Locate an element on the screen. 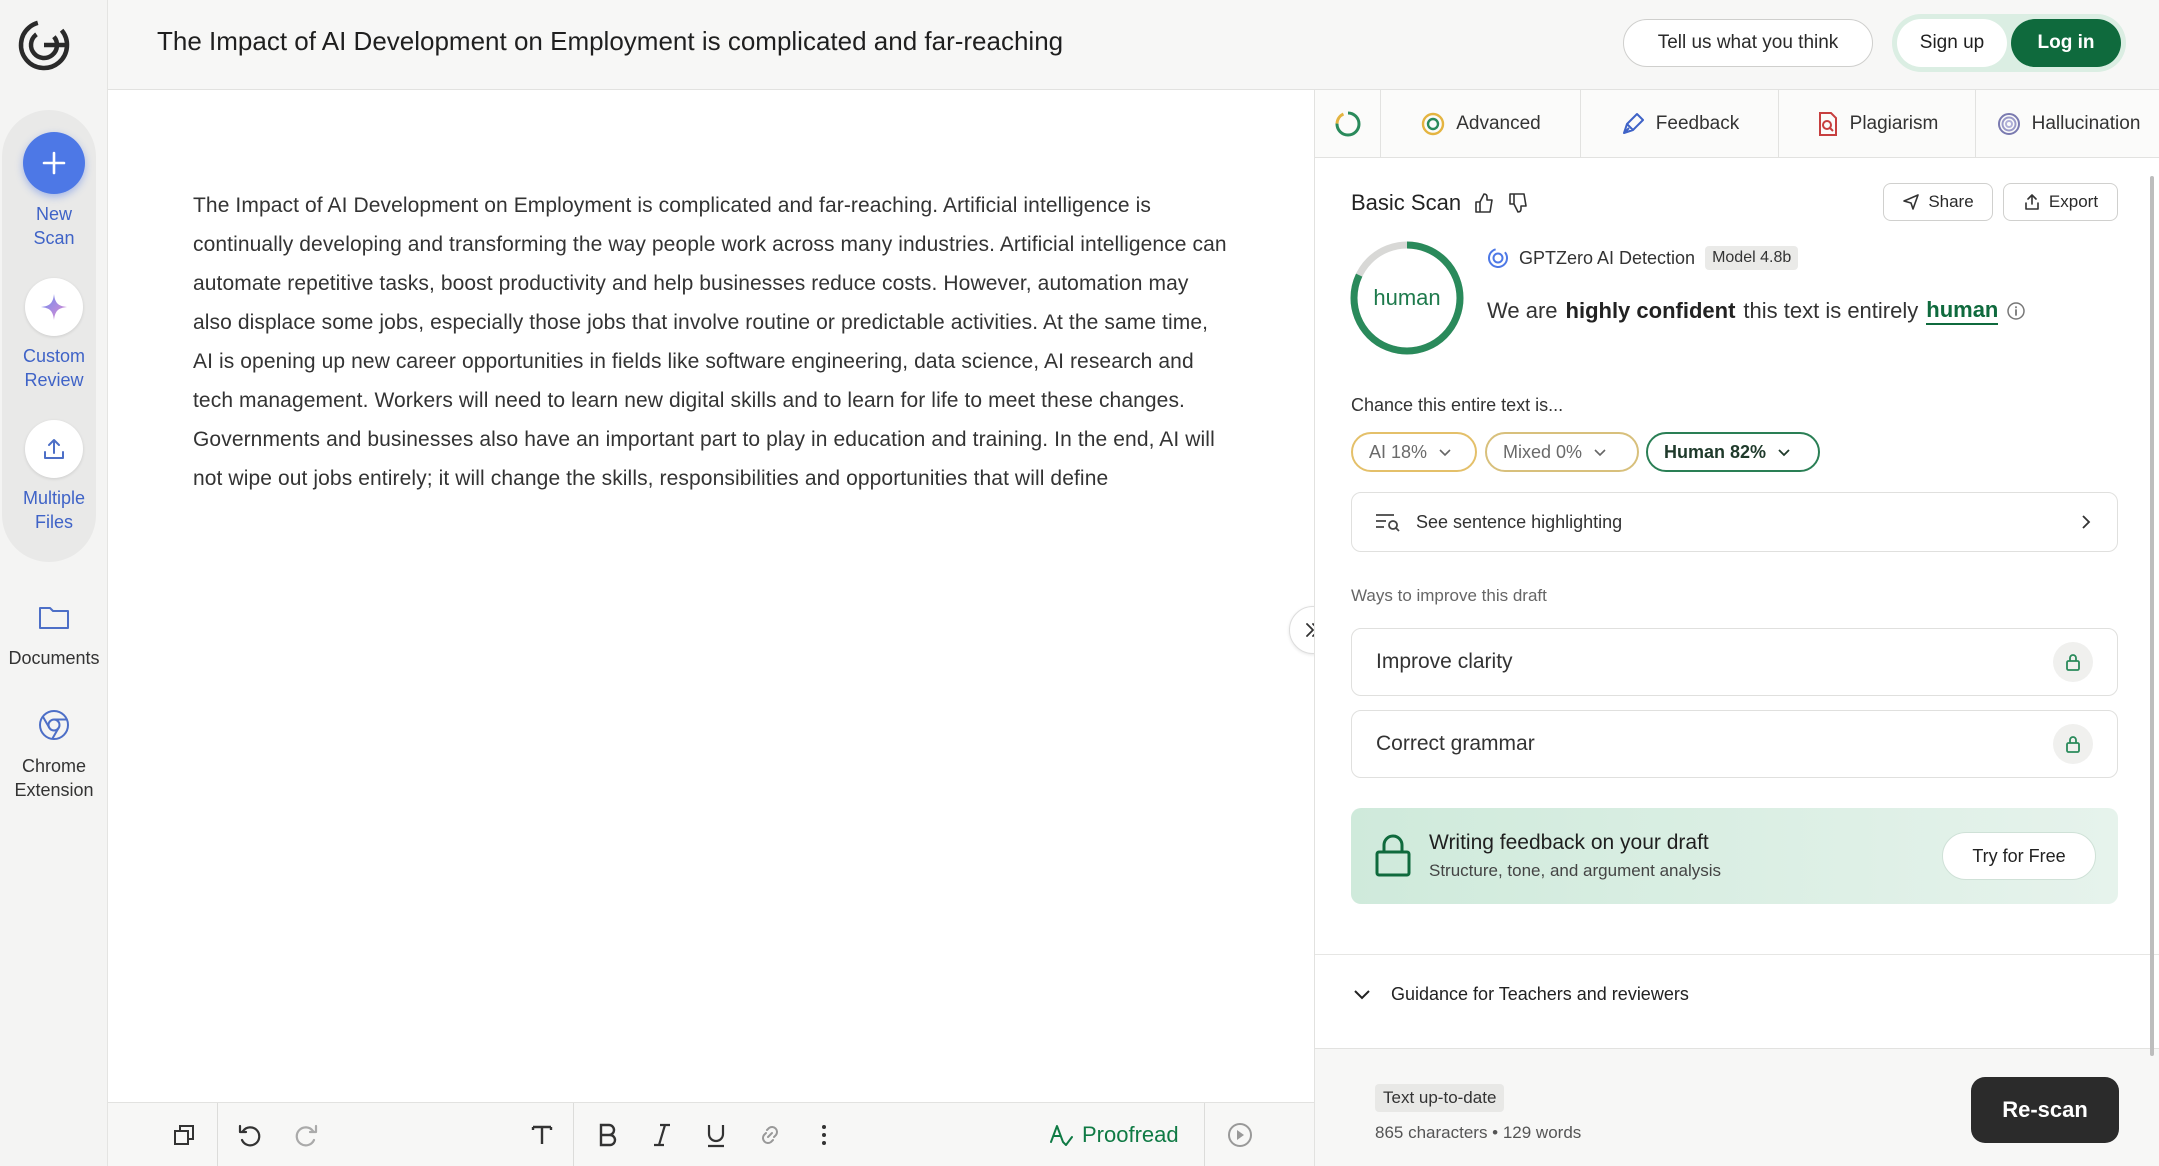 Image resolution: width=2159 pixels, height=1166 pixels. proofread-icon is located at coordinates (1061, 1135).